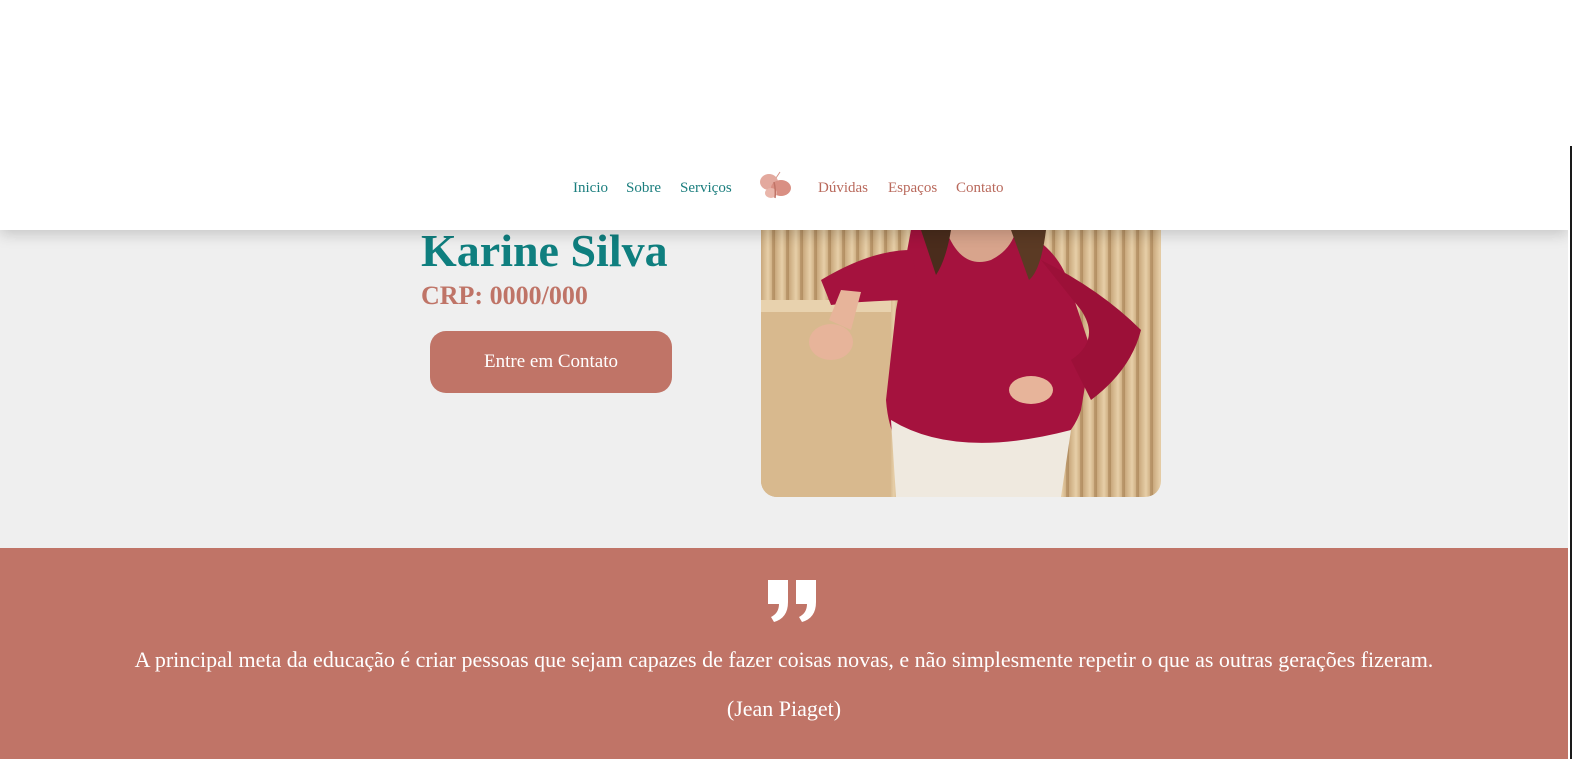 The image size is (1585, 759). What do you see at coordinates (792, 601) in the screenshot?
I see `quote-icon` at bounding box center [792, 601].